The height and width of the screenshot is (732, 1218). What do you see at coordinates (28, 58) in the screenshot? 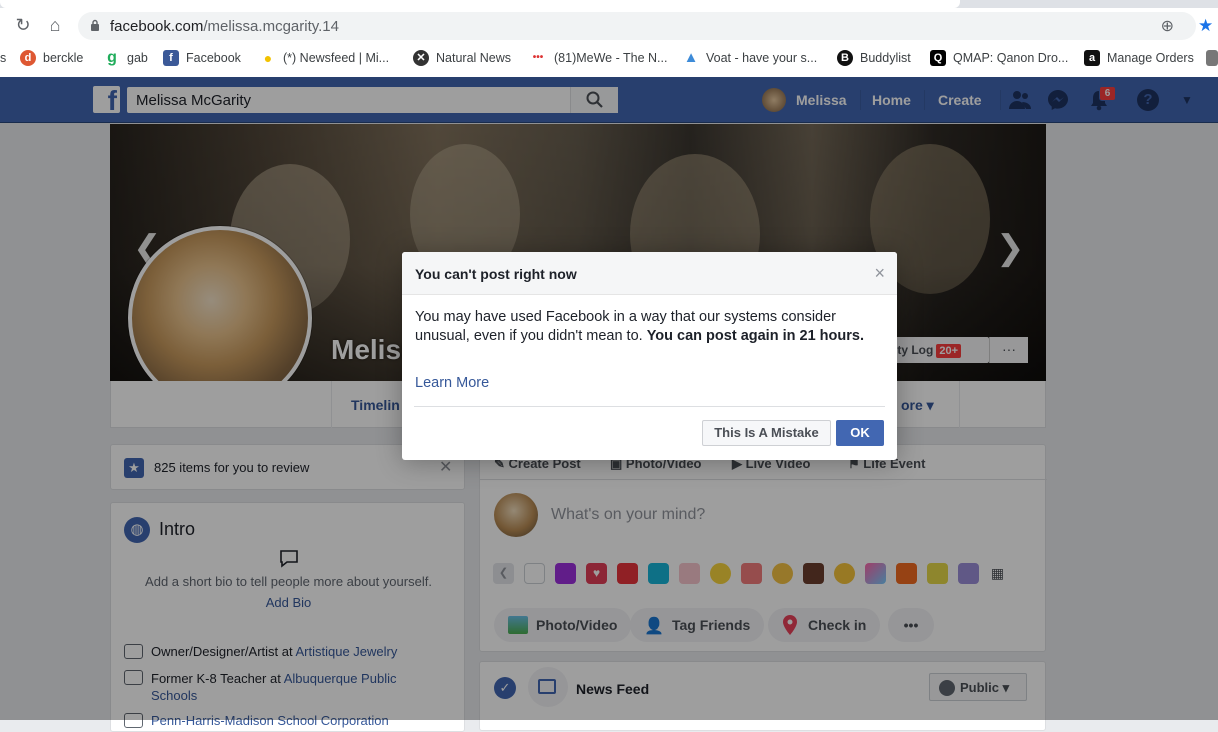
I see `duckduckgo-icon: d` at bounding box center [28, 58].